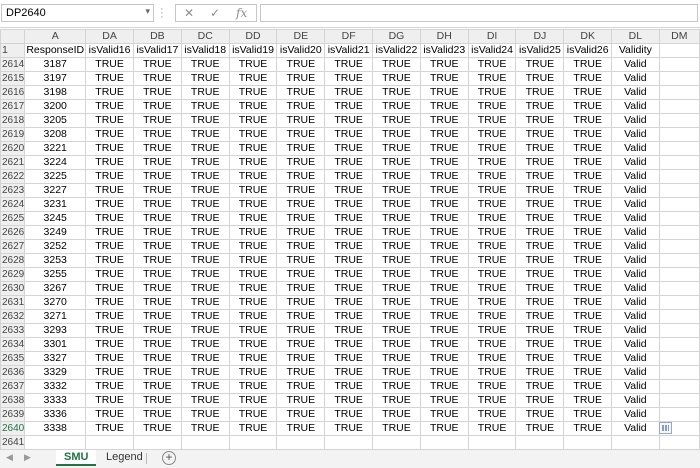 The width and height of the screenshot is (700, 468). Describe the element at coordinates (13, 64) in the screenshot. I see `row-header: 2614` at that location.